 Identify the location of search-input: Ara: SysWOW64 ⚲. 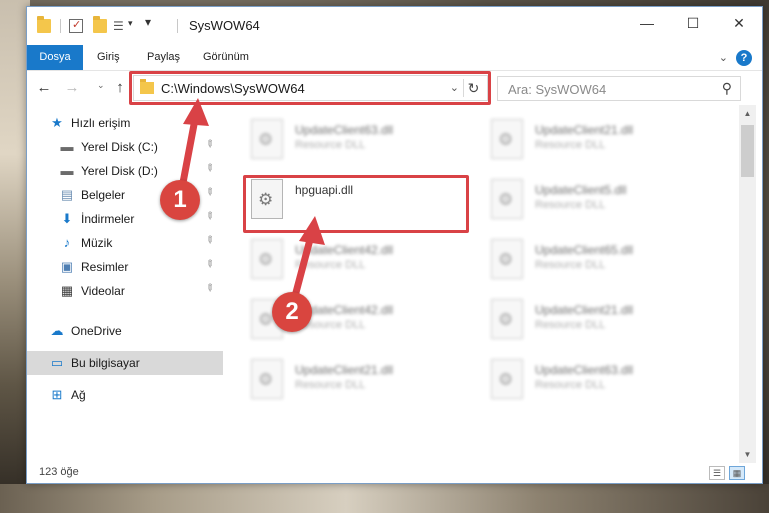
(619, 88).